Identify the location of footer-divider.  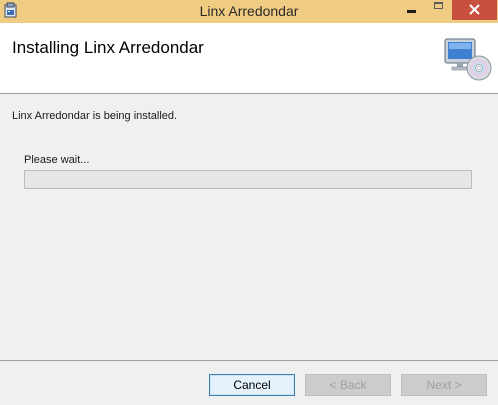
(249, 360).